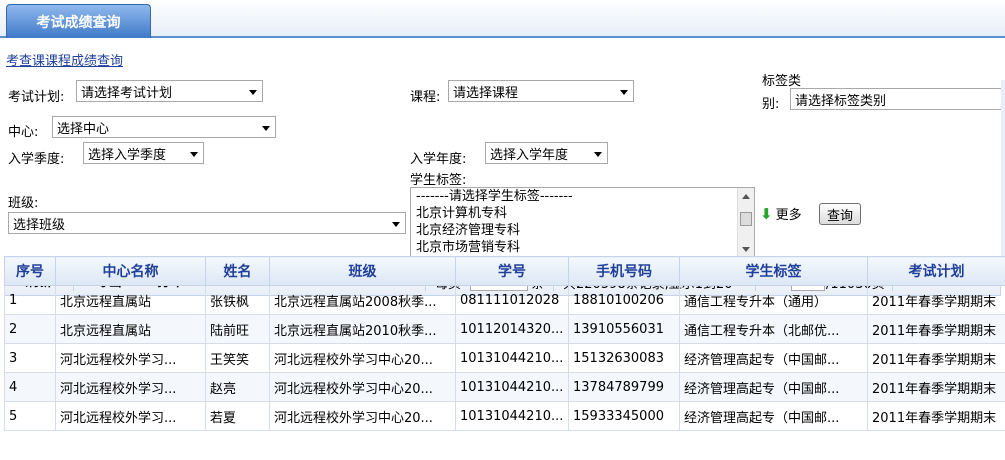  What do you see at coordinates (362, 271) in the screenshot?
I see `column-header: 班级` at bounding box center [362, 271].